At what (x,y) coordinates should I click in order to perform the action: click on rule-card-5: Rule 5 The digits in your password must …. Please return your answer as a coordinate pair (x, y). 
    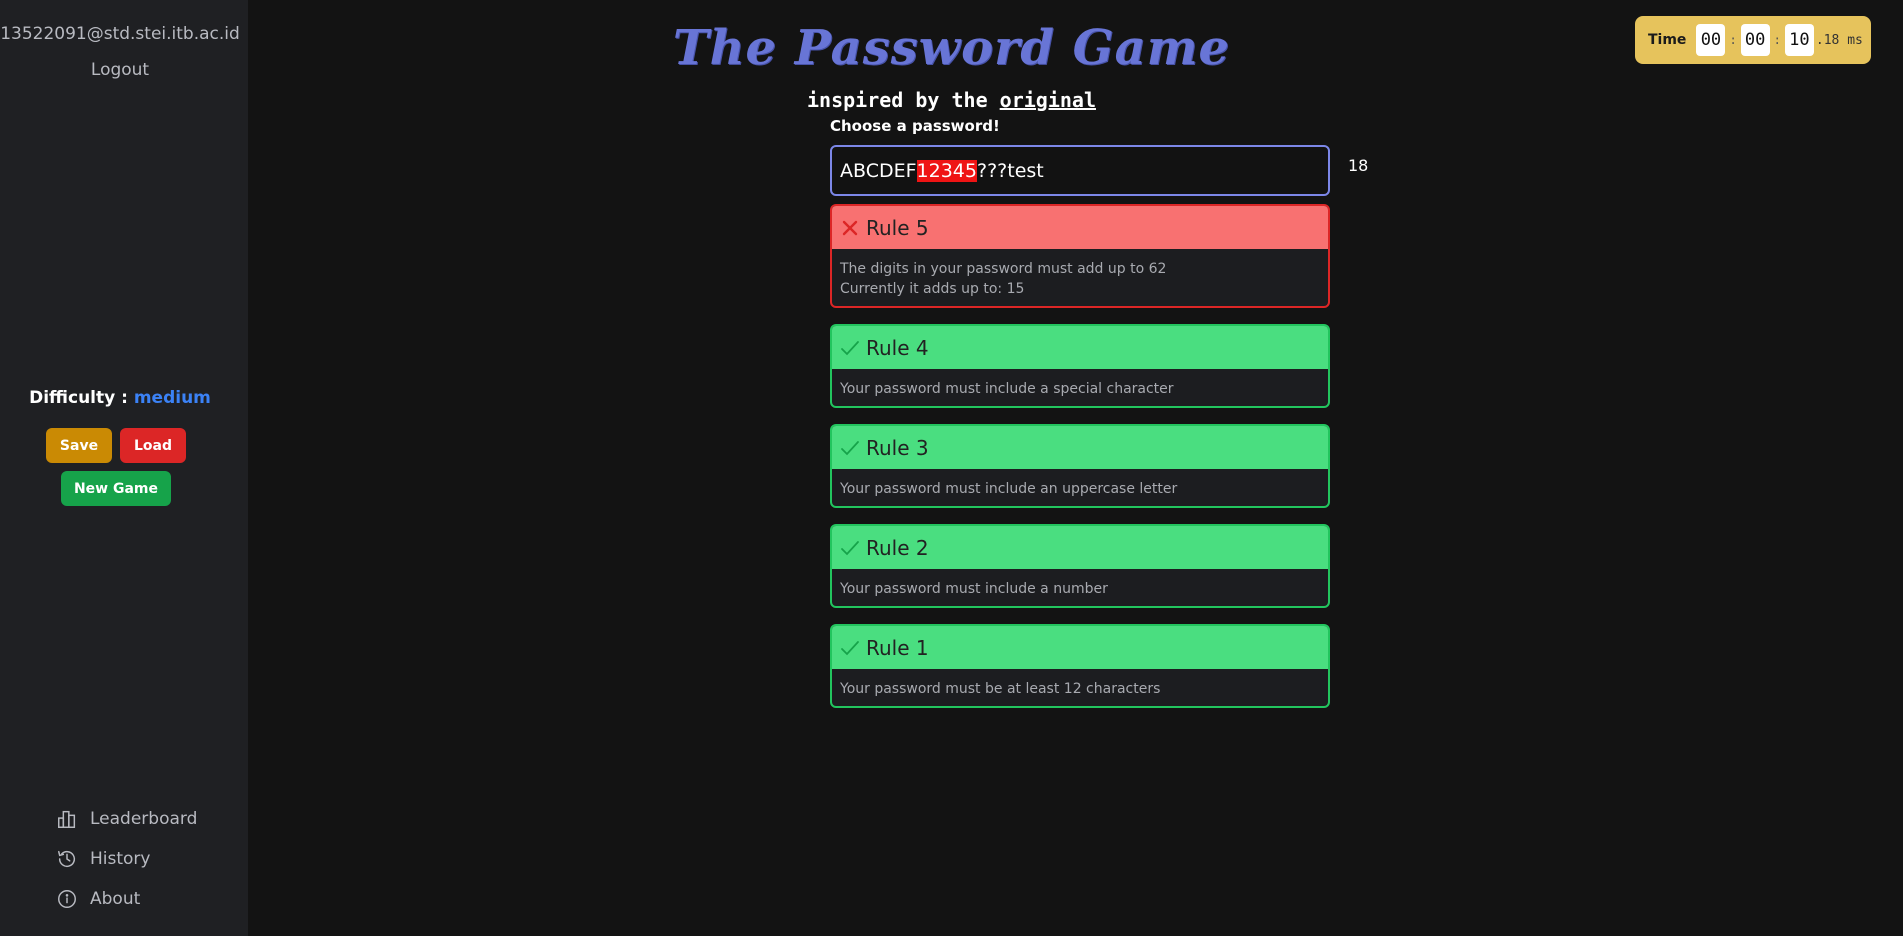
    Looking at the image, I should click on (1080, 256).